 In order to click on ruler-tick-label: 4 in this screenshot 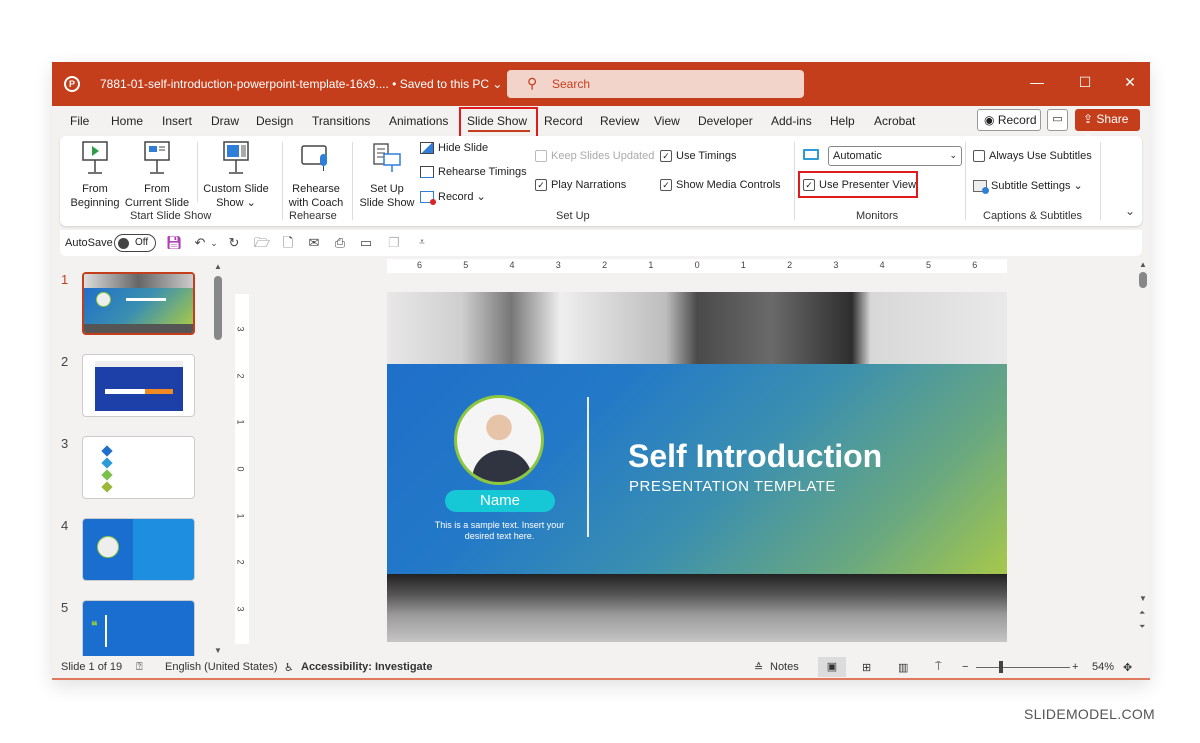, I will do `click(882, 265)`.